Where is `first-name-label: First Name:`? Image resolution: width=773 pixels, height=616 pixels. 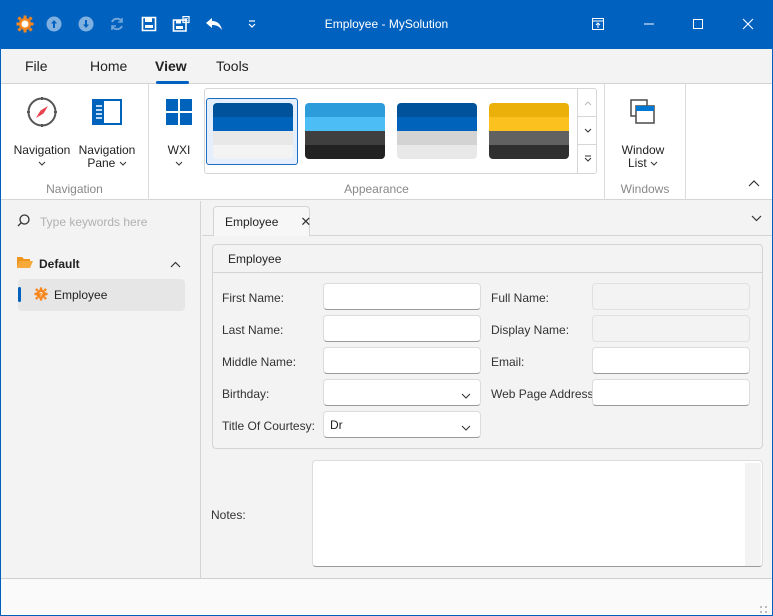 first-name-label: First Name: is located at coordinates (253, 298).